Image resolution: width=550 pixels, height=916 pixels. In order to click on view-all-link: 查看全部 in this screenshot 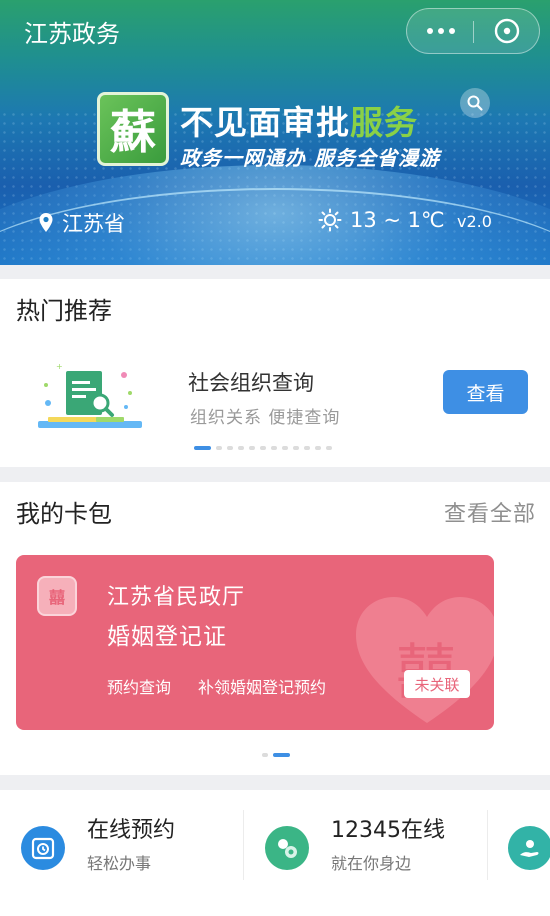, I will do `click(490, 512)`.